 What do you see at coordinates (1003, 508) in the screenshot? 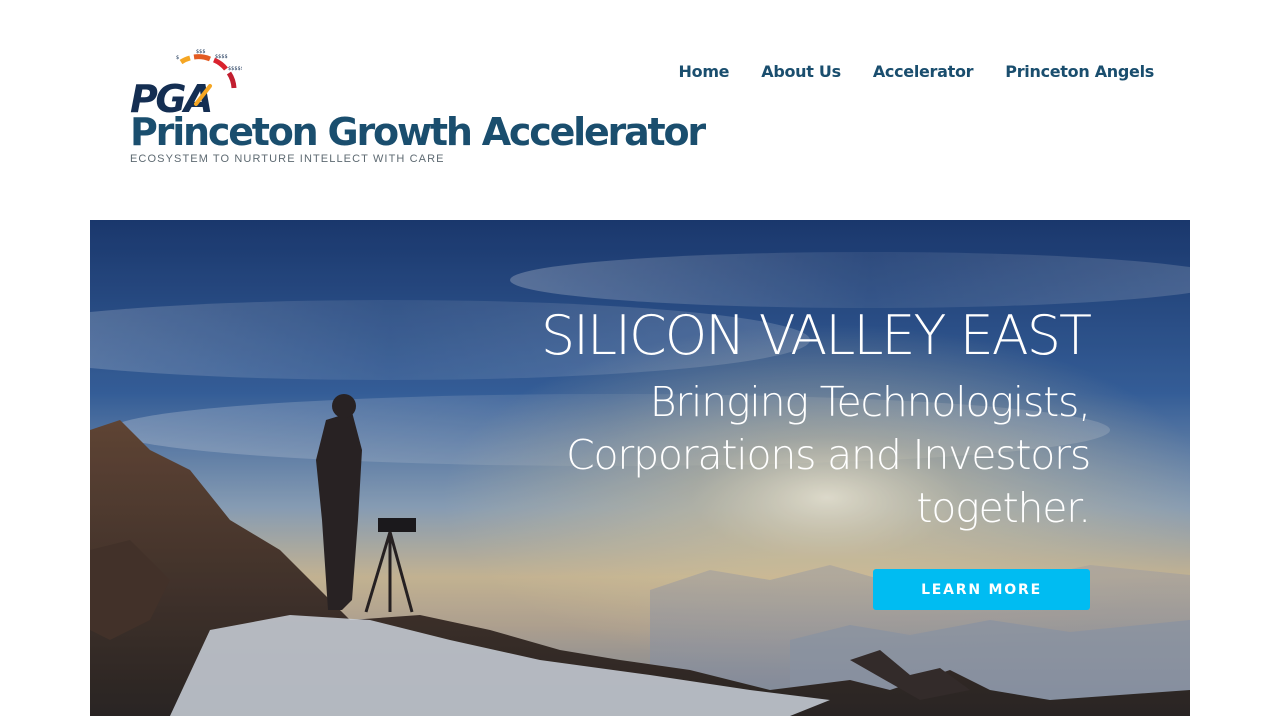
I see `hero-subtitle-line-3: together.` at bounding box center [1003, 508].